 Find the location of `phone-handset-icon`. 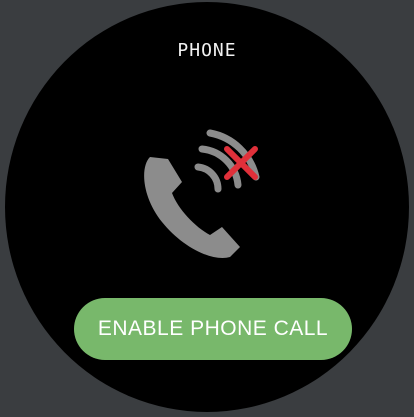

phone-handset-icon is located at coordinates (192, 207).